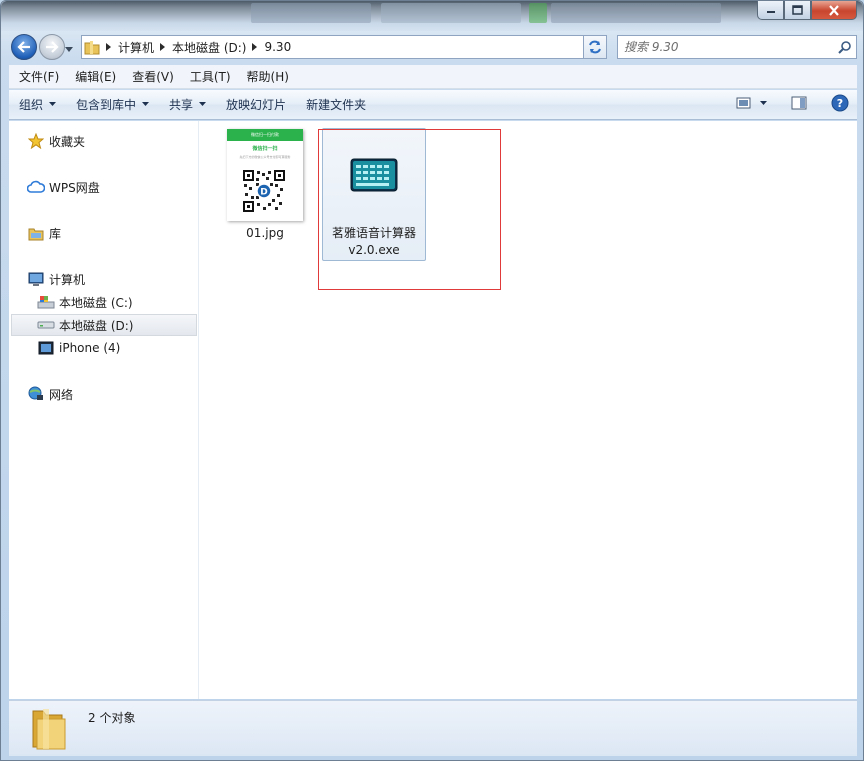 The width and height of the screenshot is (864, 761). What do you see at coordinates (256, 105) in the screenshot?
I see `slideshow-button: 放映幻灯片` at bounding box center [256, 105].